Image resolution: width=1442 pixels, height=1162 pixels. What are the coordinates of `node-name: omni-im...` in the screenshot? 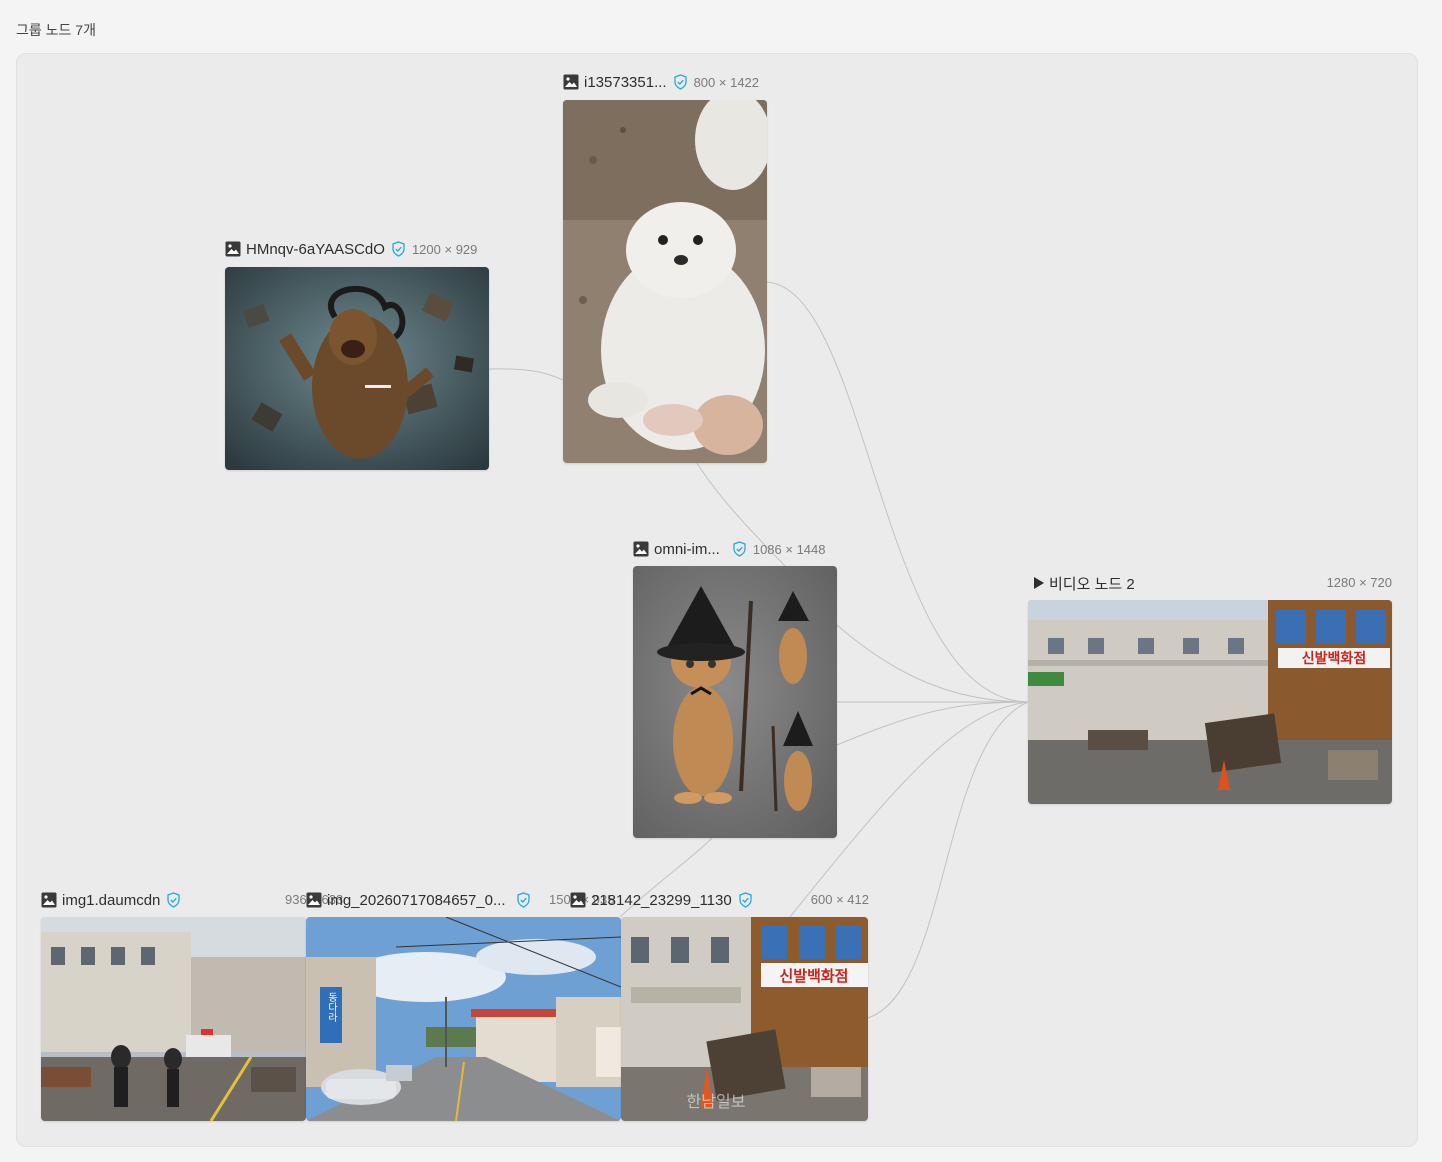 It's located at (687, 549).